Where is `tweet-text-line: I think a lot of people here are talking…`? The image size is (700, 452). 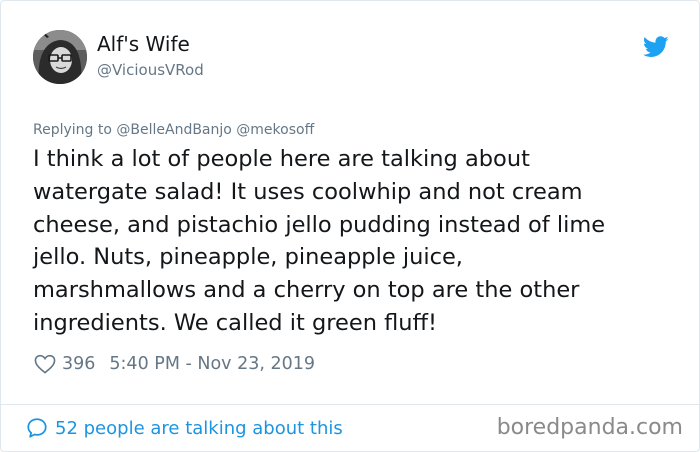 tweet-text-line: I think a lot of people here are talking… is located at coordinates (281, 159).